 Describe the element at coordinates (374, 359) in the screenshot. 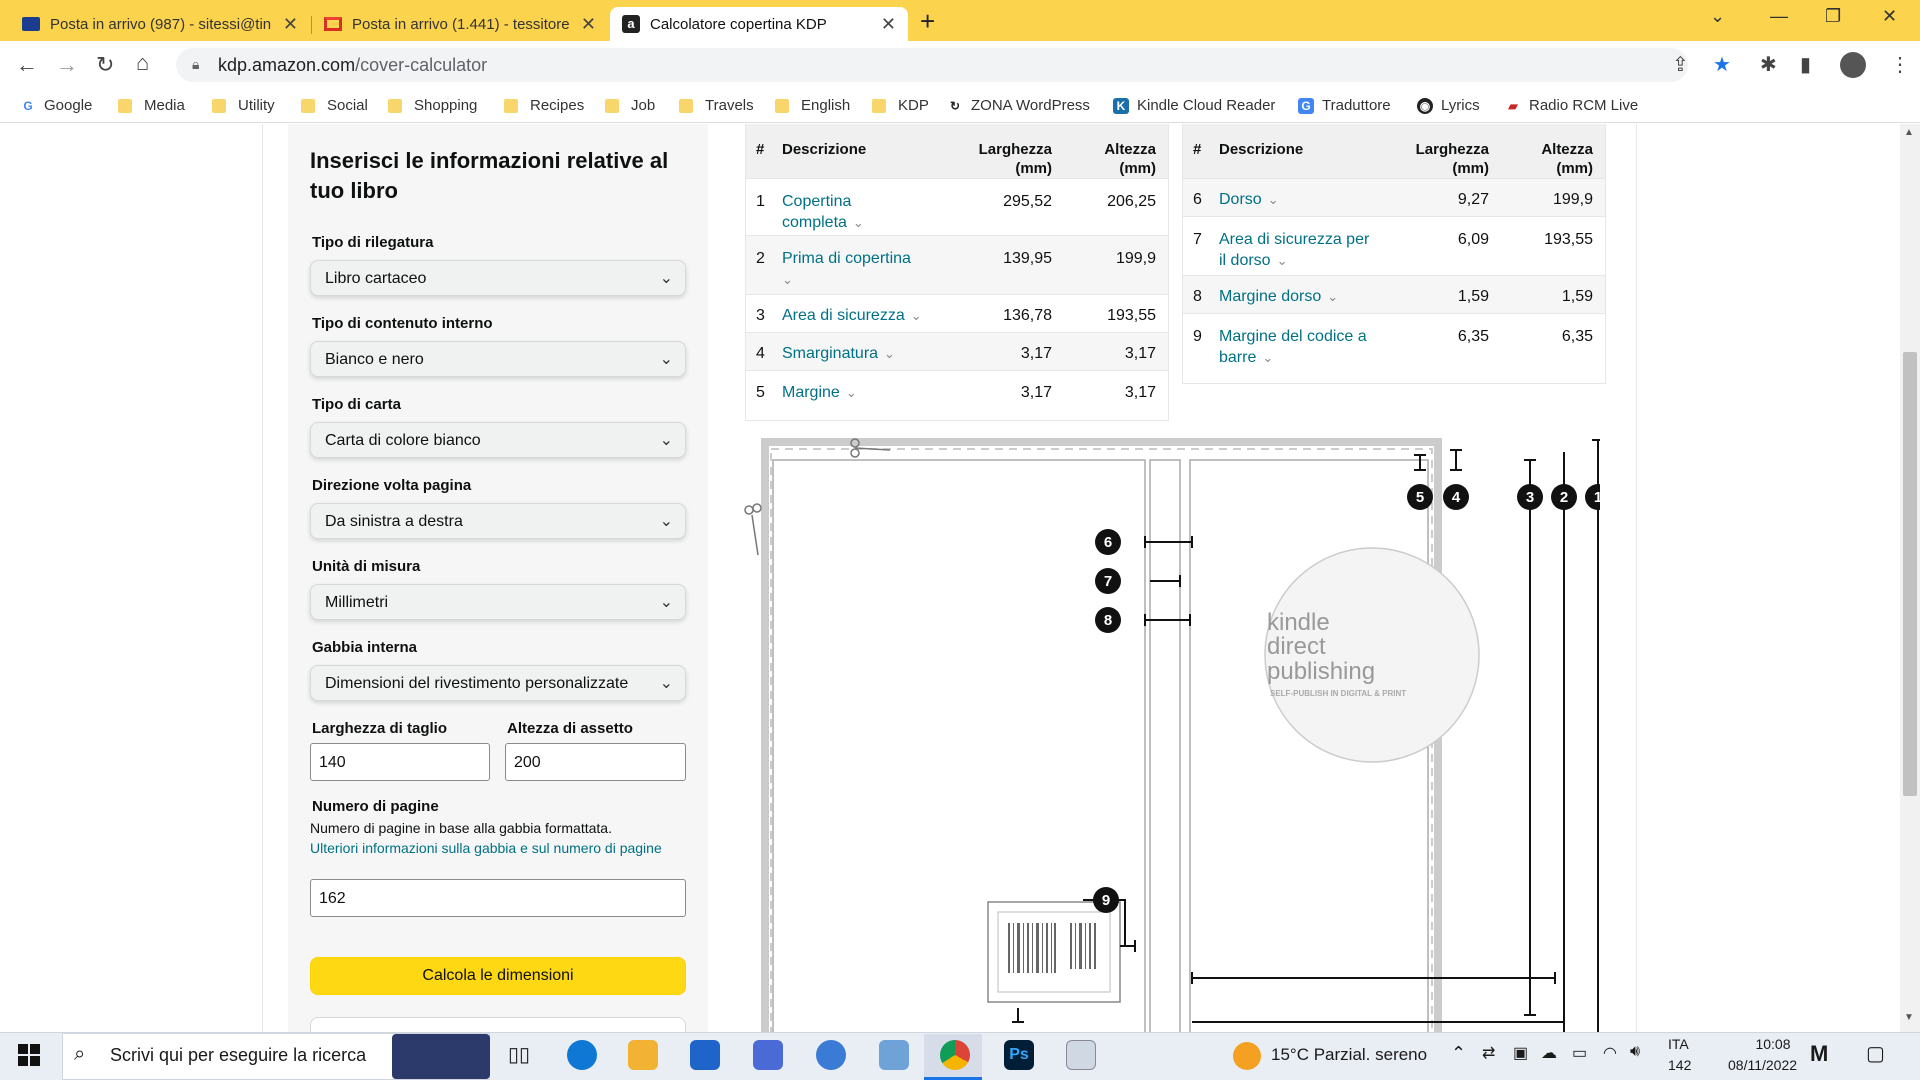

I see `content-value: Bianco e nero` at that location.